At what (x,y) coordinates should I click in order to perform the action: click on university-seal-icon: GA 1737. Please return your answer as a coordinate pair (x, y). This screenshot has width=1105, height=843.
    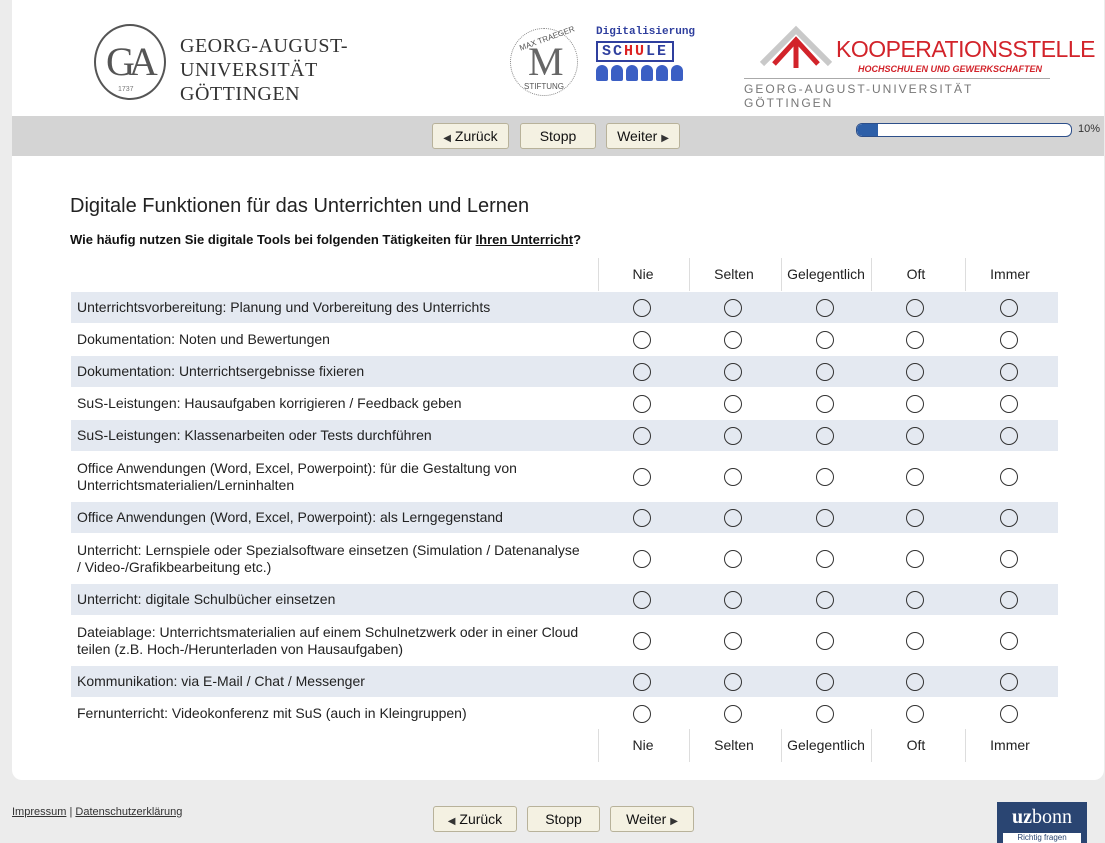
    Looking at the image, I should click on (130, 62).